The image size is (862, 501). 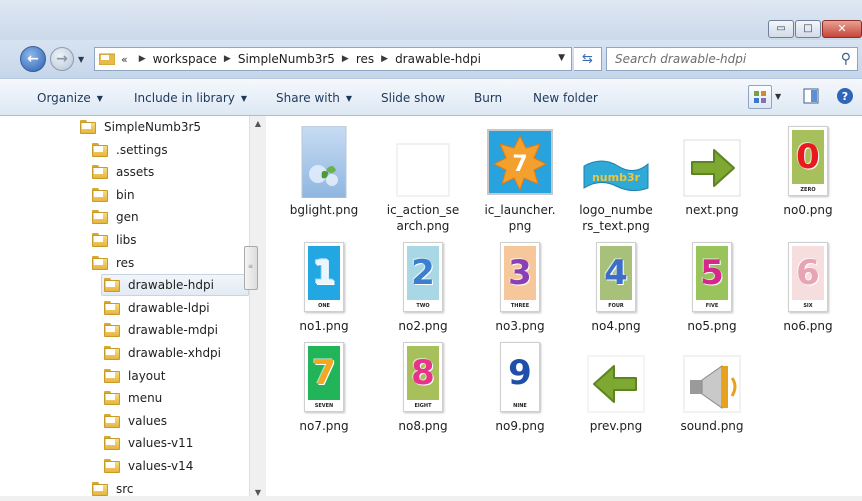 I want to click on minimize-button: ▭, so click(x=781, y=29).